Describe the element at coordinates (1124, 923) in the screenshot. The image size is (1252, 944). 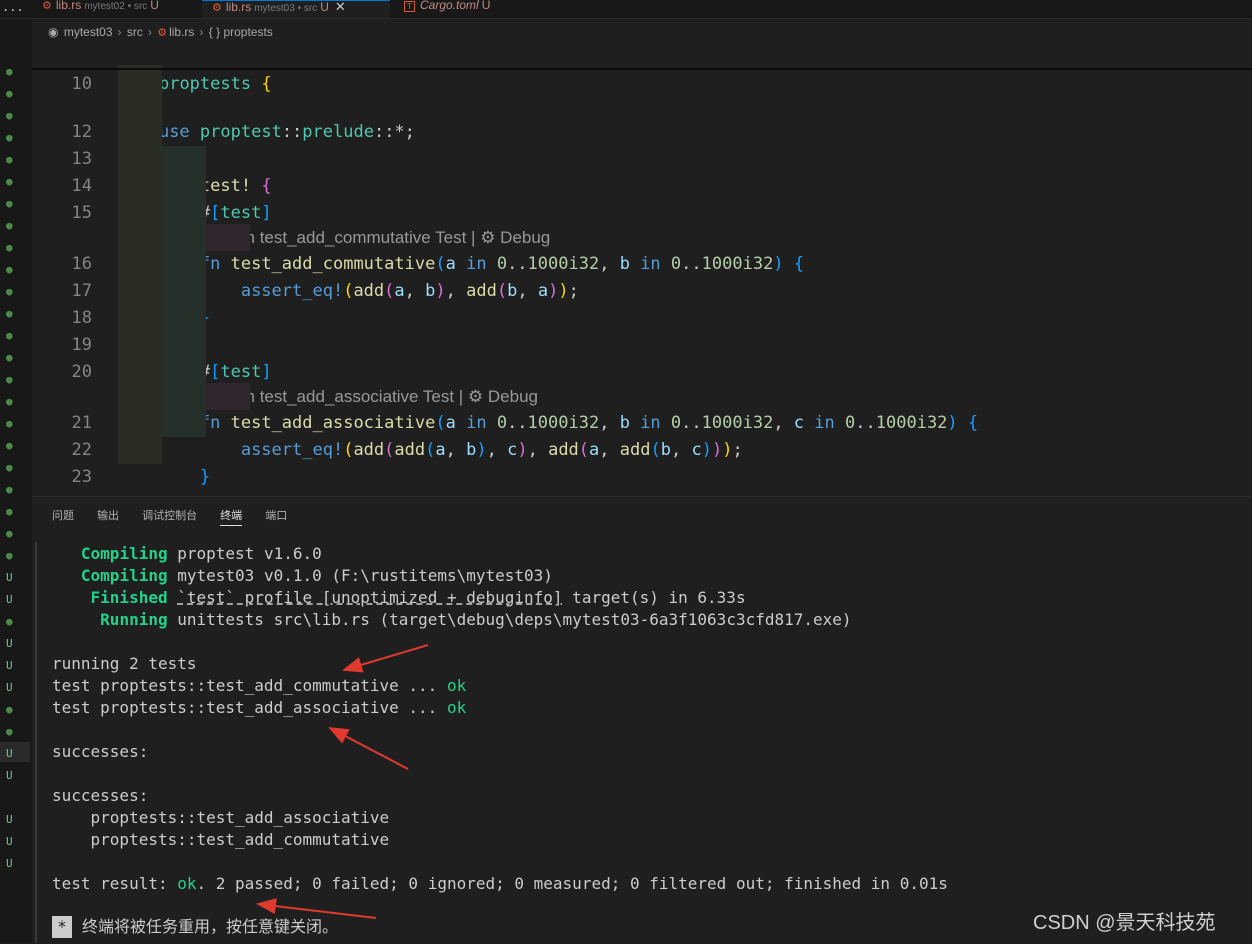
I see `watermark: CSDN @景天科技苑` at that location.